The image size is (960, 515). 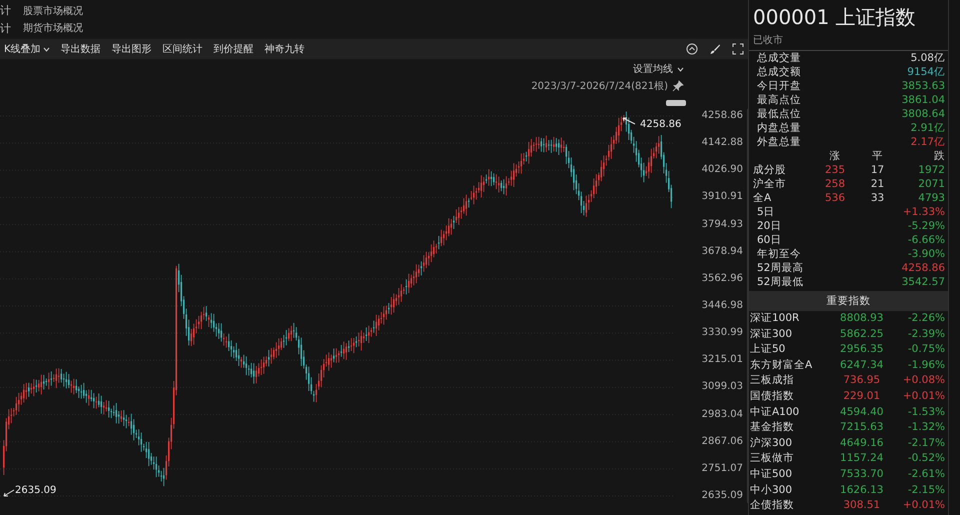 What do you see at coordinates (931, 198) in the screenshot?
I see `fall-count: 4793` at bounding box center [931, 198].